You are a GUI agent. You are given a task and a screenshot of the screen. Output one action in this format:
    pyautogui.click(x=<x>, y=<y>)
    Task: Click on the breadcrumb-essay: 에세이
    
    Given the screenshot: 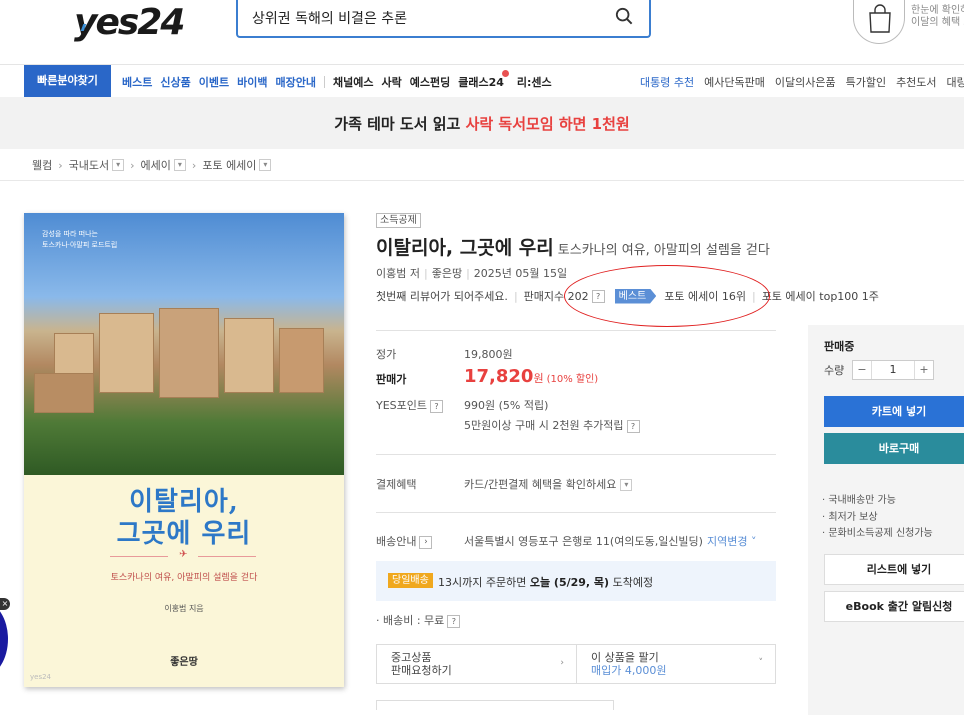 What is the action you would take?
    pyautogui.click(x=156, y=165)
    